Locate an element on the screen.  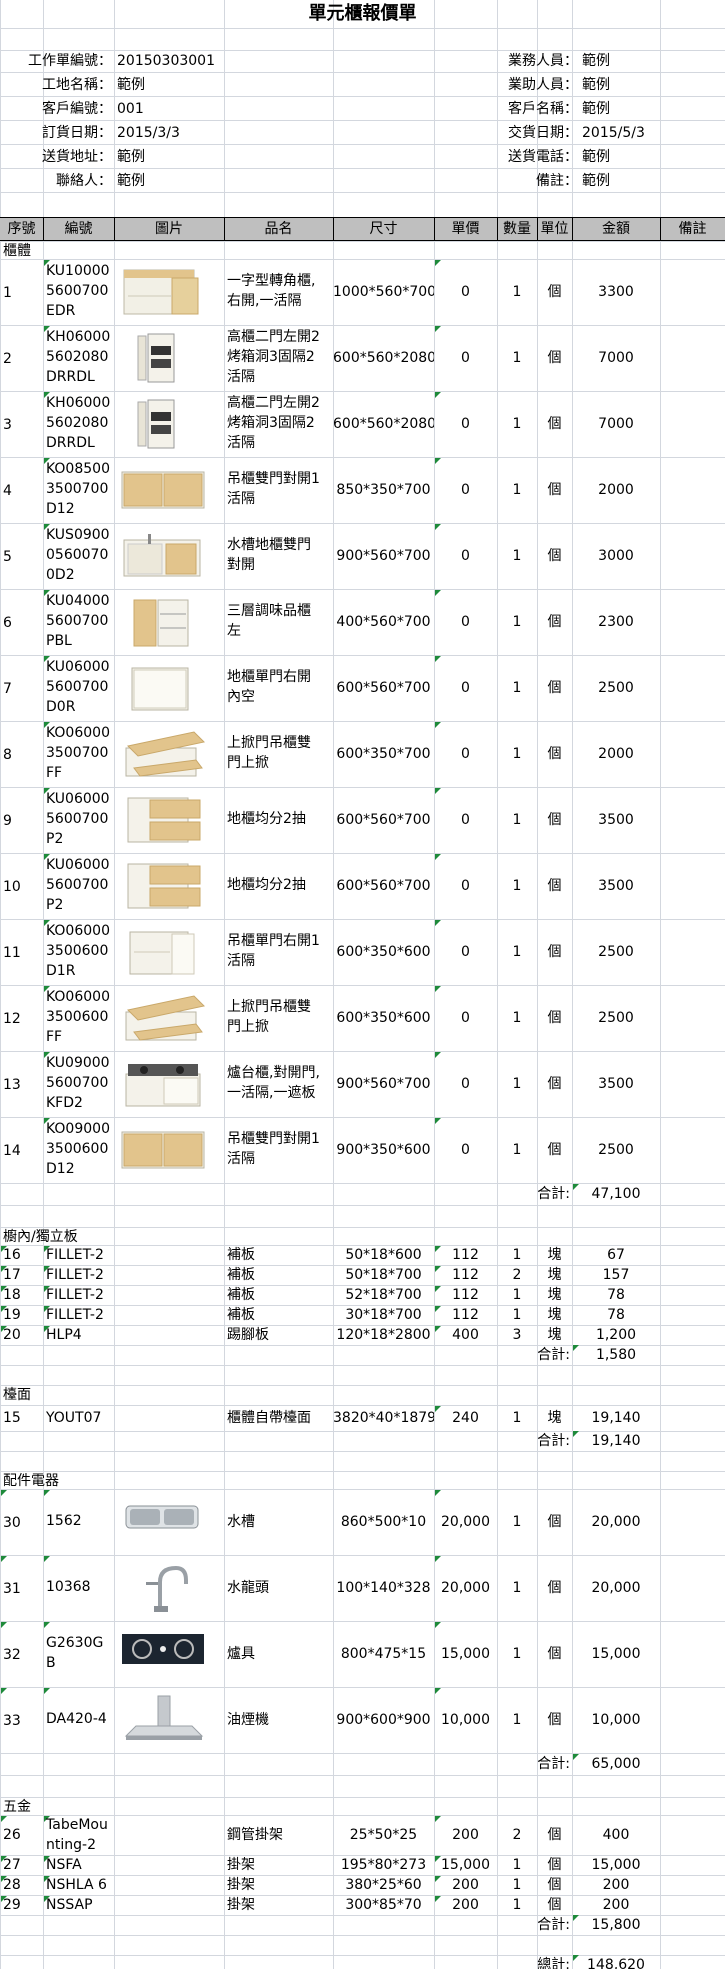
item-number: 7 is located at coordinates (7, 689).